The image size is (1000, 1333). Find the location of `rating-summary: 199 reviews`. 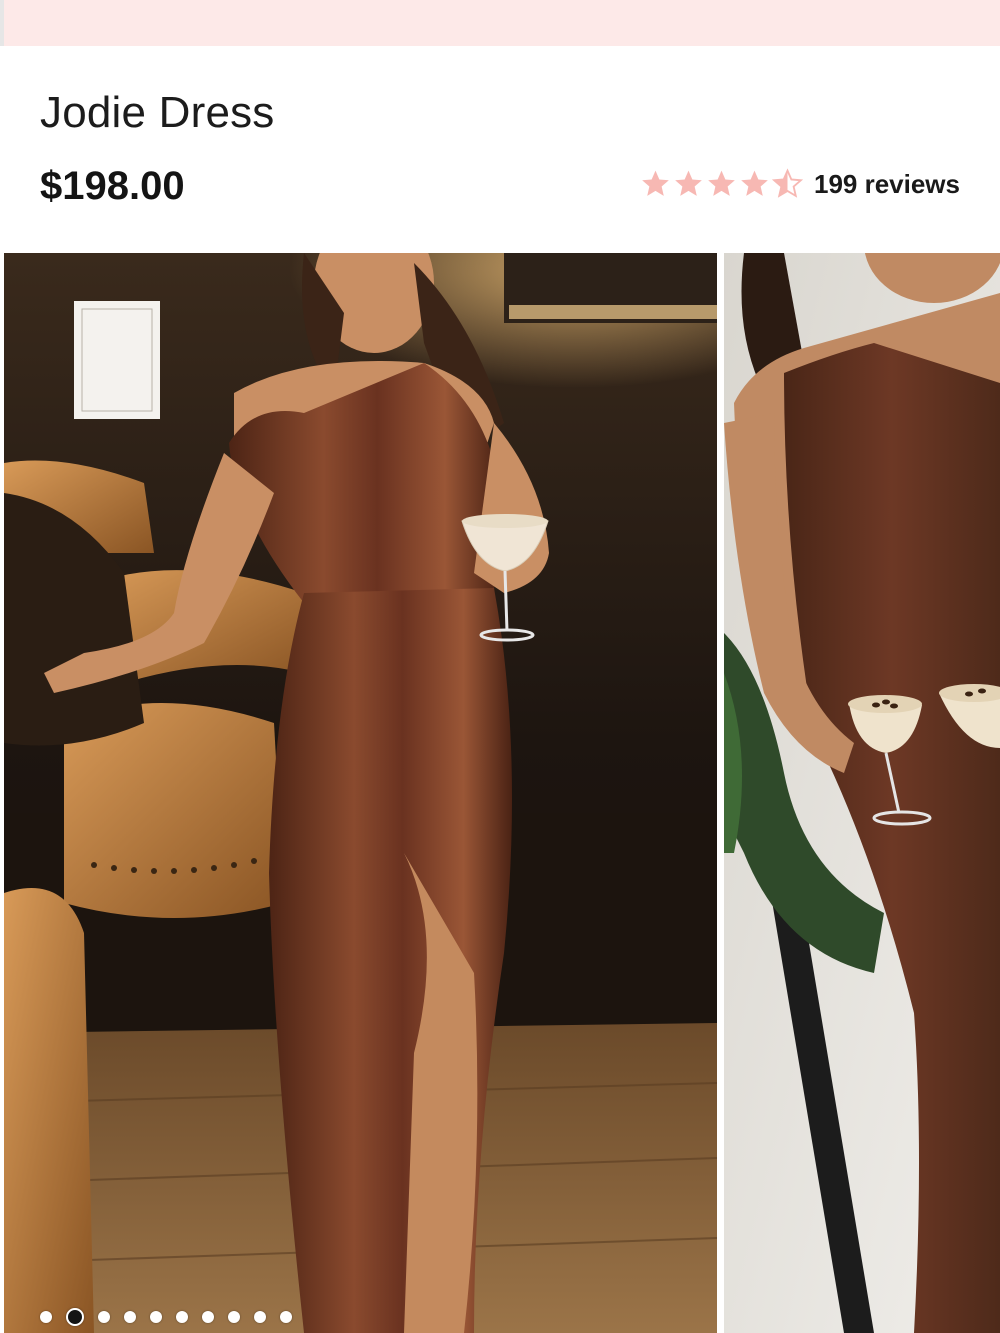

rating-summary: 199 reviews is located at coordinates (799, 184).